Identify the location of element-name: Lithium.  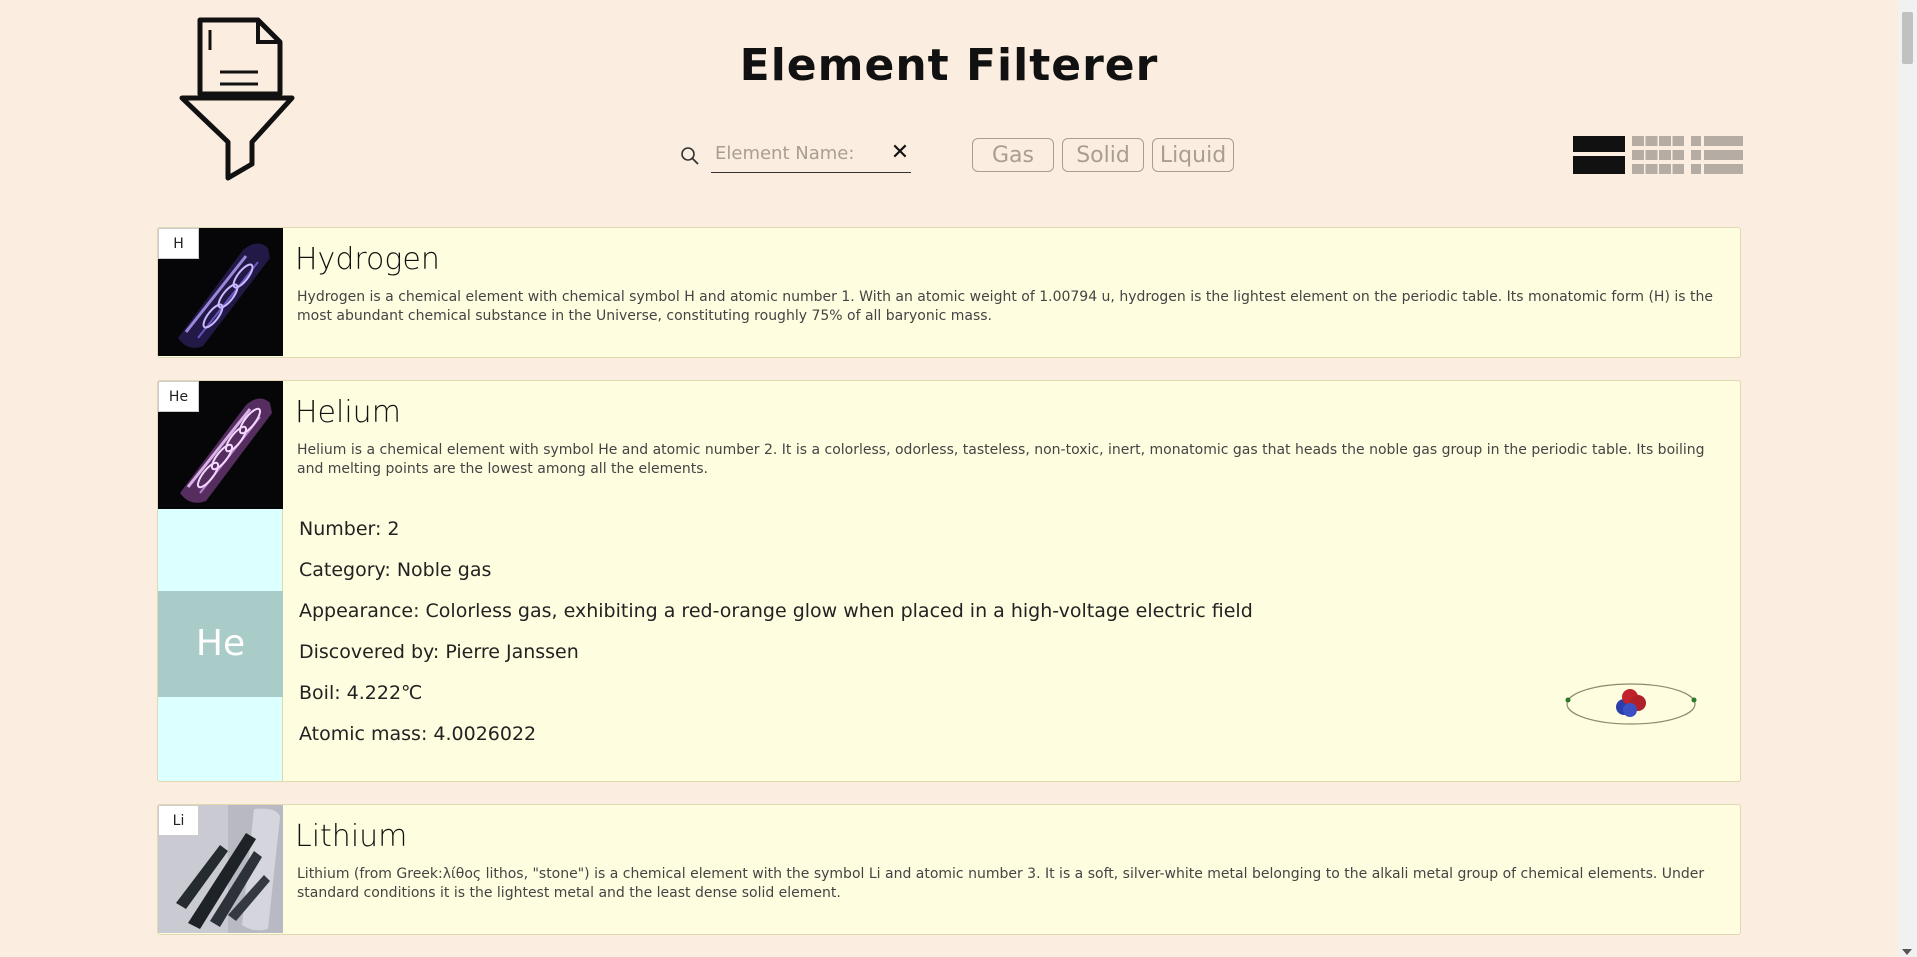
(351, 836).